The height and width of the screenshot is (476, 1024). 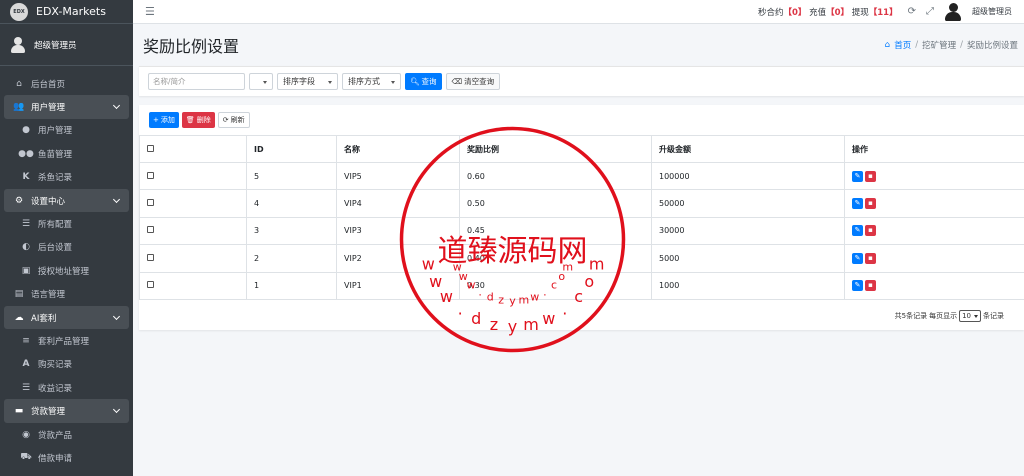 I want to click on add-button: + 添加, so click(x=164, y=120).